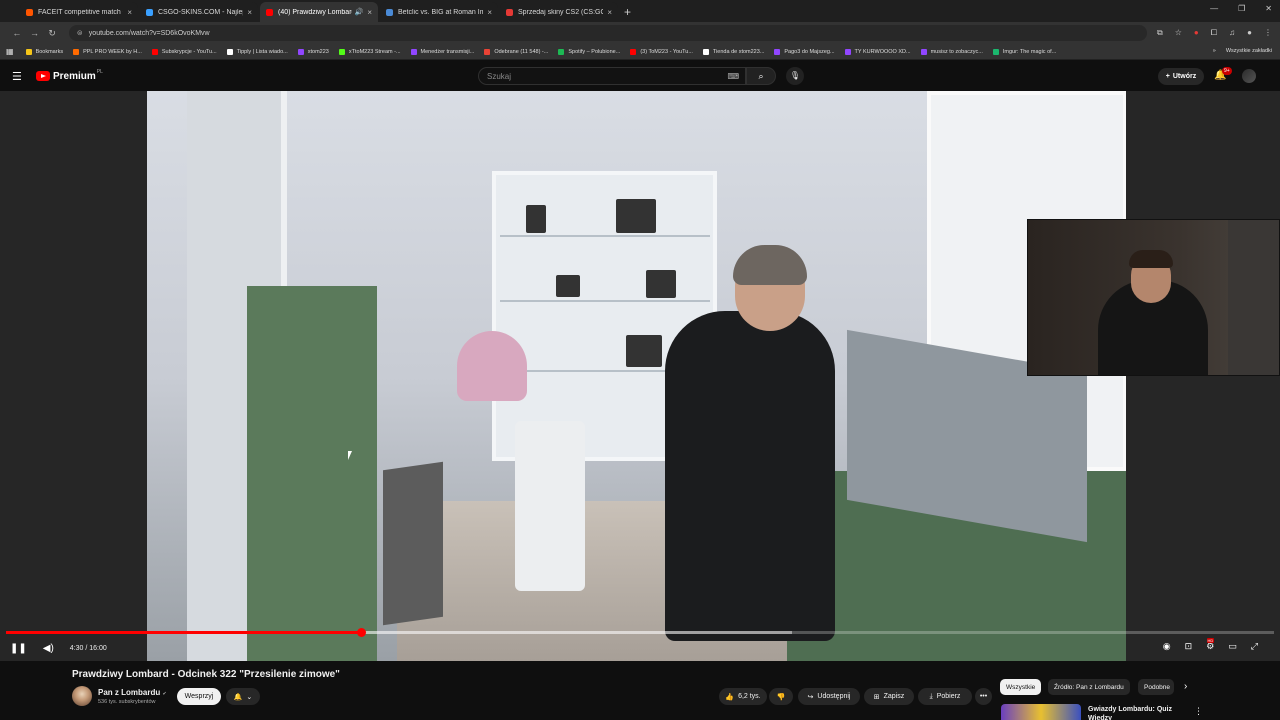 This screenshot has width=1280, height=720. What do you see at coordinates (1021, 687) in the screenshot?
I see `chip-all: Wszystkie` at bounding box center [1021, 687].